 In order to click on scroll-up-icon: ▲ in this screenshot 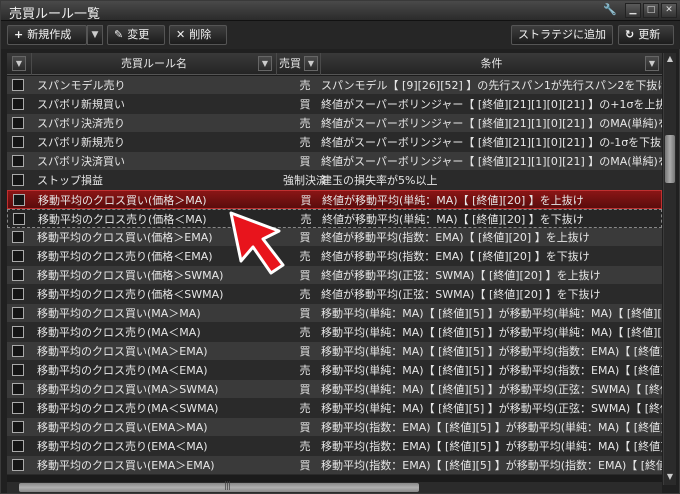, I will do `click(670, 59)`.